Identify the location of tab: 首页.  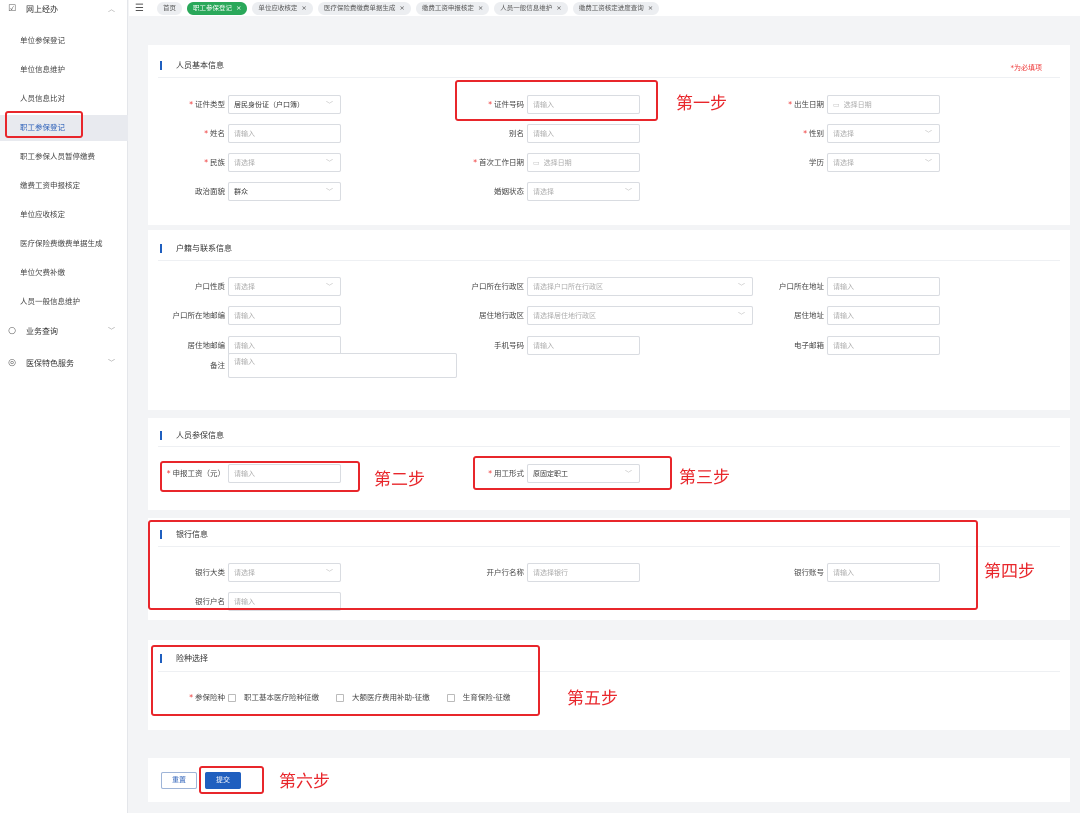
(169, 8).